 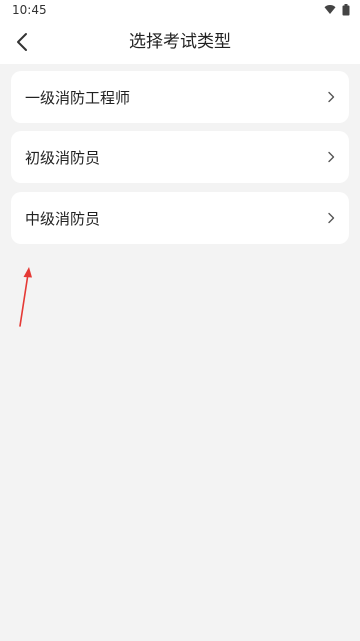 What do you see at coordinates (330, 10) in the screenshot?
I see `wifi-icon` at bounding box center [330, 10].